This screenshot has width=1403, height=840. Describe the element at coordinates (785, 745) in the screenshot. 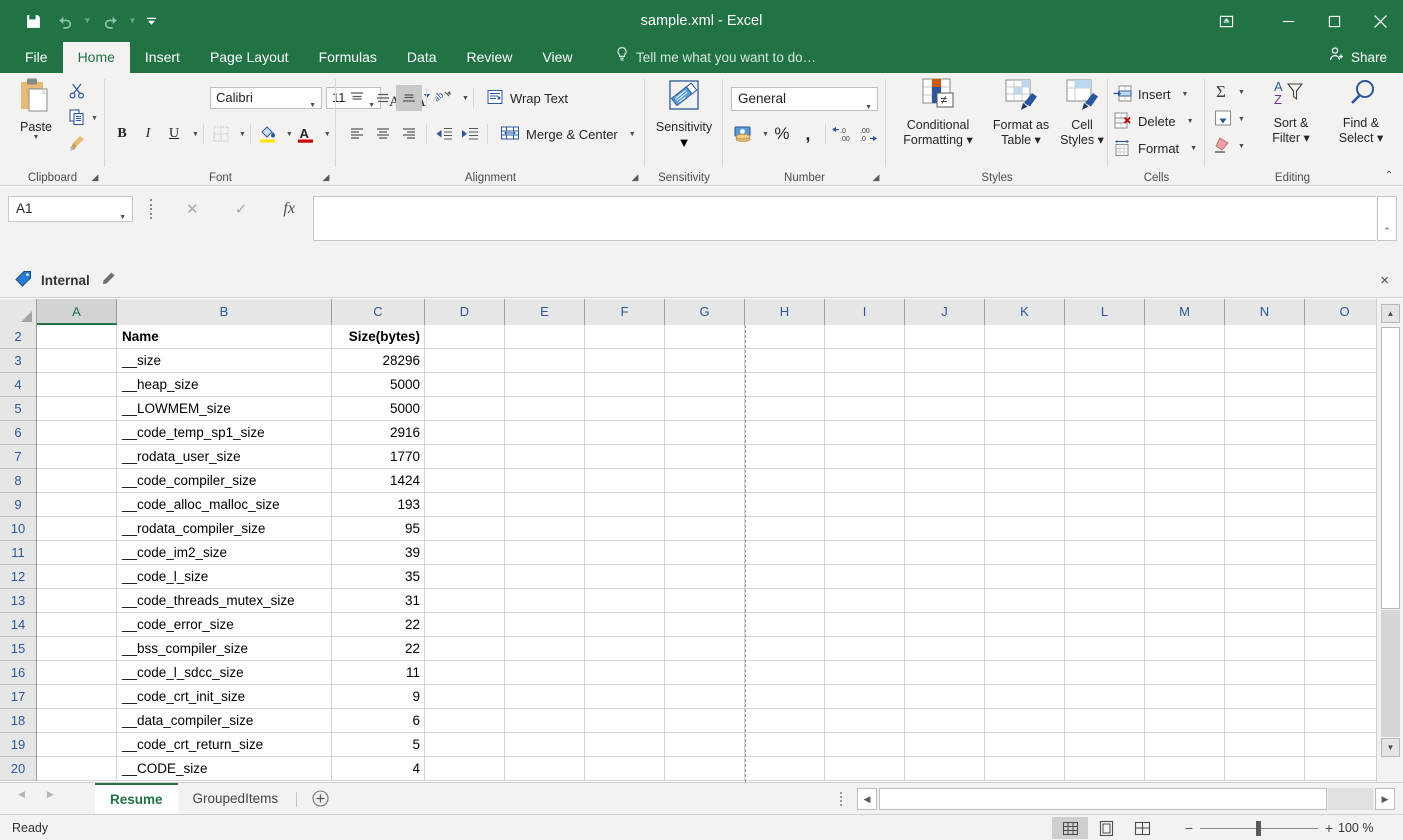

I see `cell-H19` at that location.